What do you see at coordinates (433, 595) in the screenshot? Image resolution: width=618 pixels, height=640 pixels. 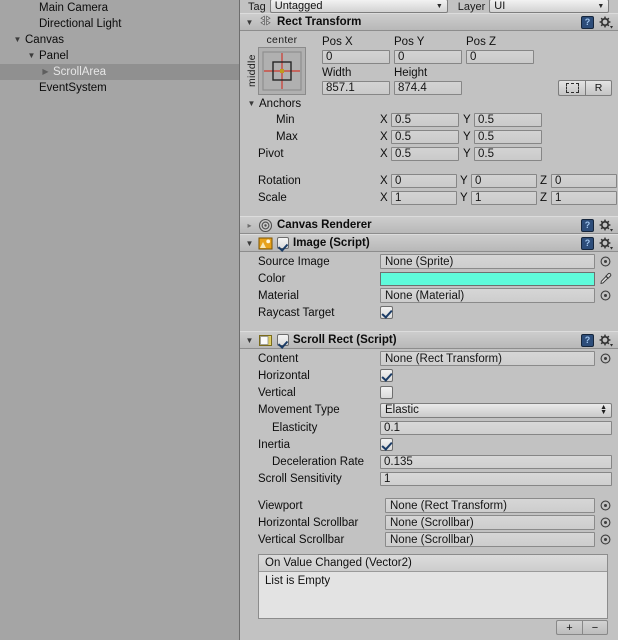 I see `event-list-empty-message: List is Empty` at bounding box center [433, 595].